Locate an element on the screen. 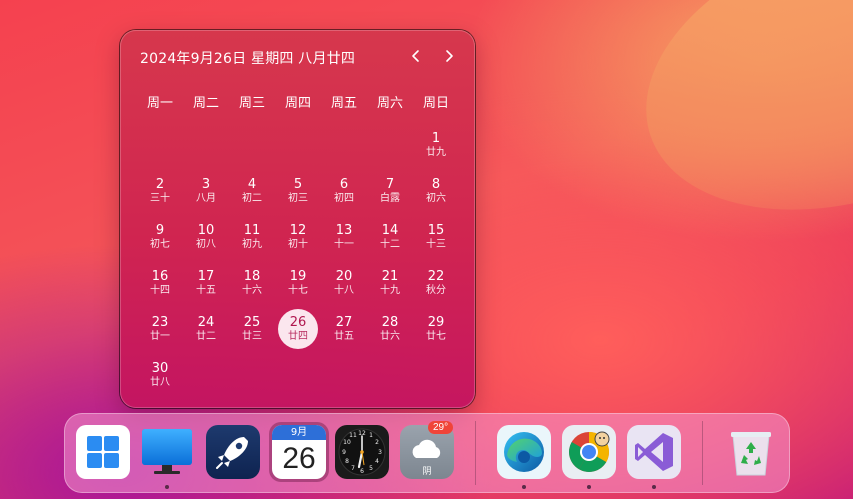  day-cell: 7 白露 is located at coordinates (390, 191).